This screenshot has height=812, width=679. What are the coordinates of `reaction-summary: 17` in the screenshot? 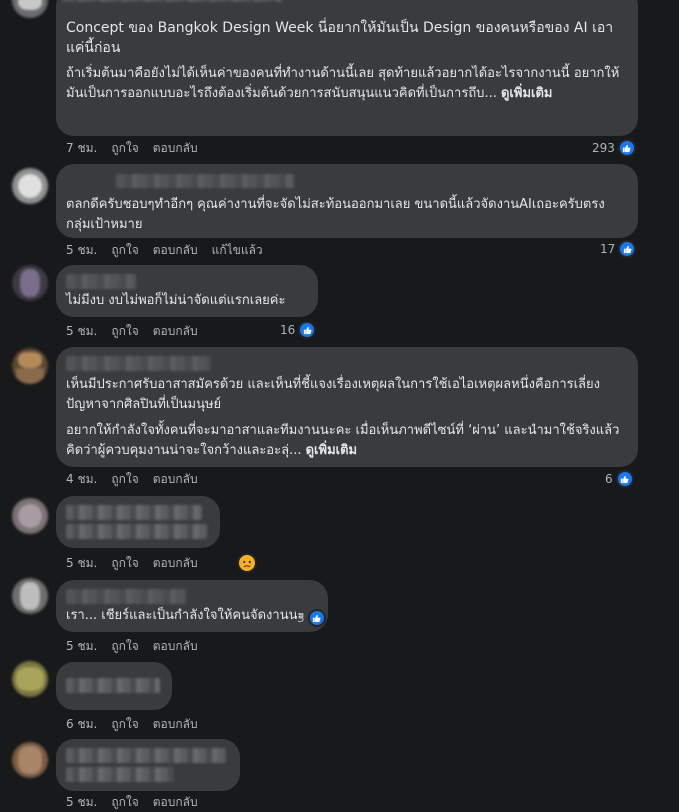 It's located at (618, 249).